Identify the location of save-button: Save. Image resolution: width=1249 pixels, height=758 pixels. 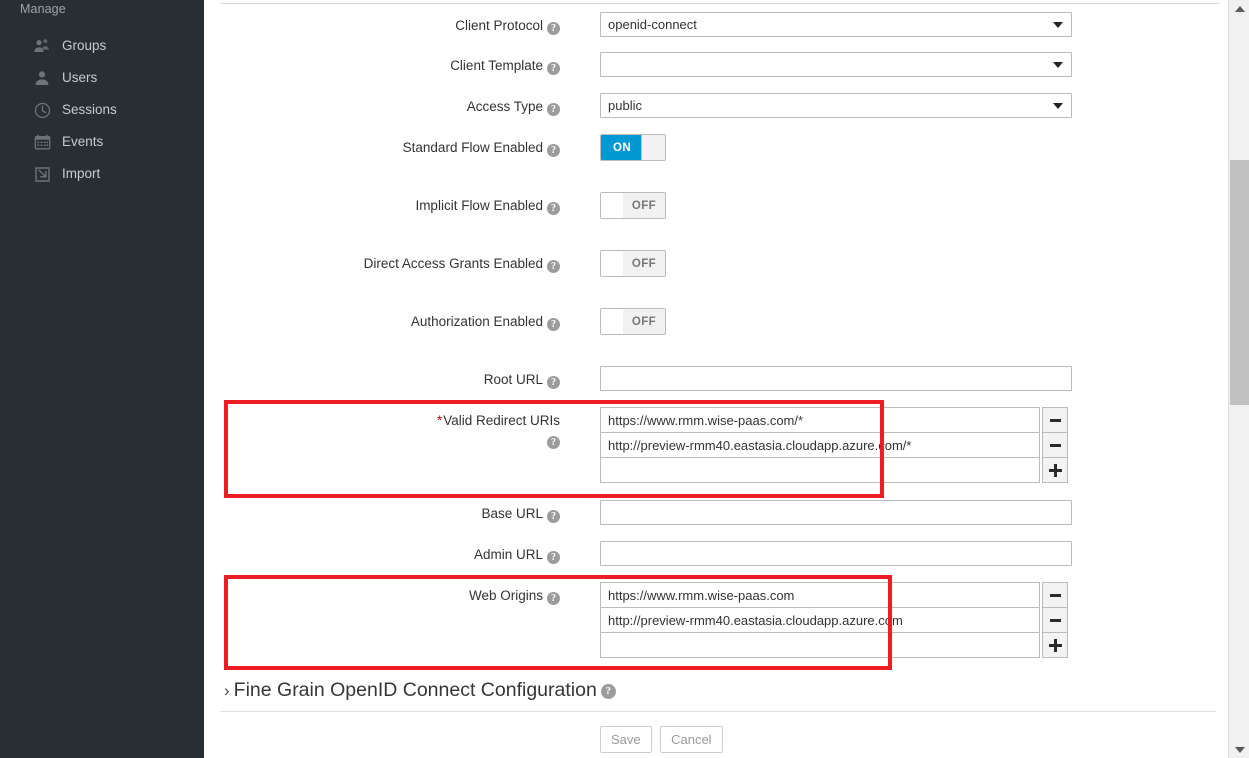
(626, 739).